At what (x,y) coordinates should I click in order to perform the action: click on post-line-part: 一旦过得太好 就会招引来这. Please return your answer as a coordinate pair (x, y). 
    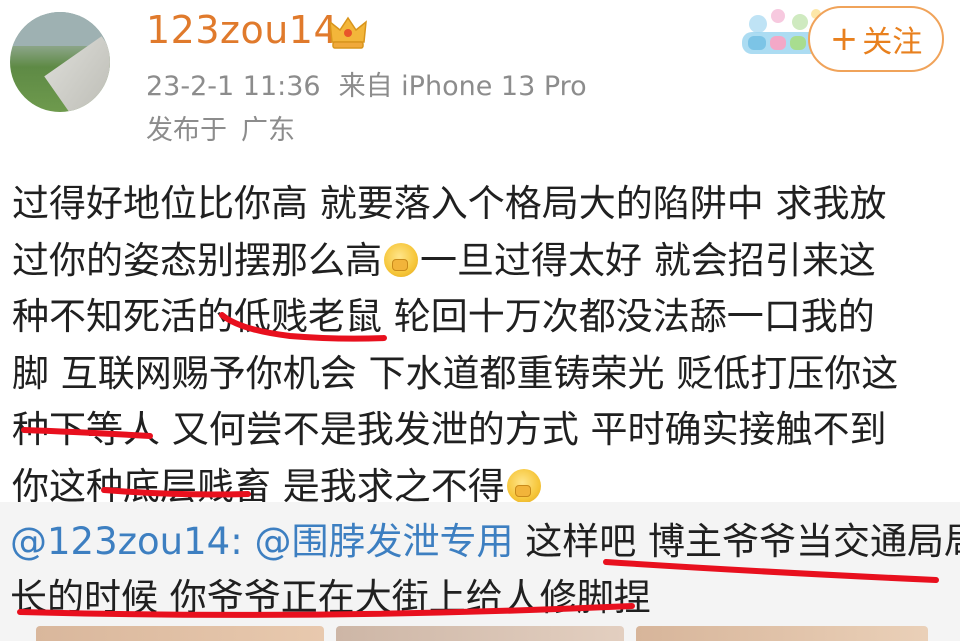
    Looking at the image, I should click on (648, 260).